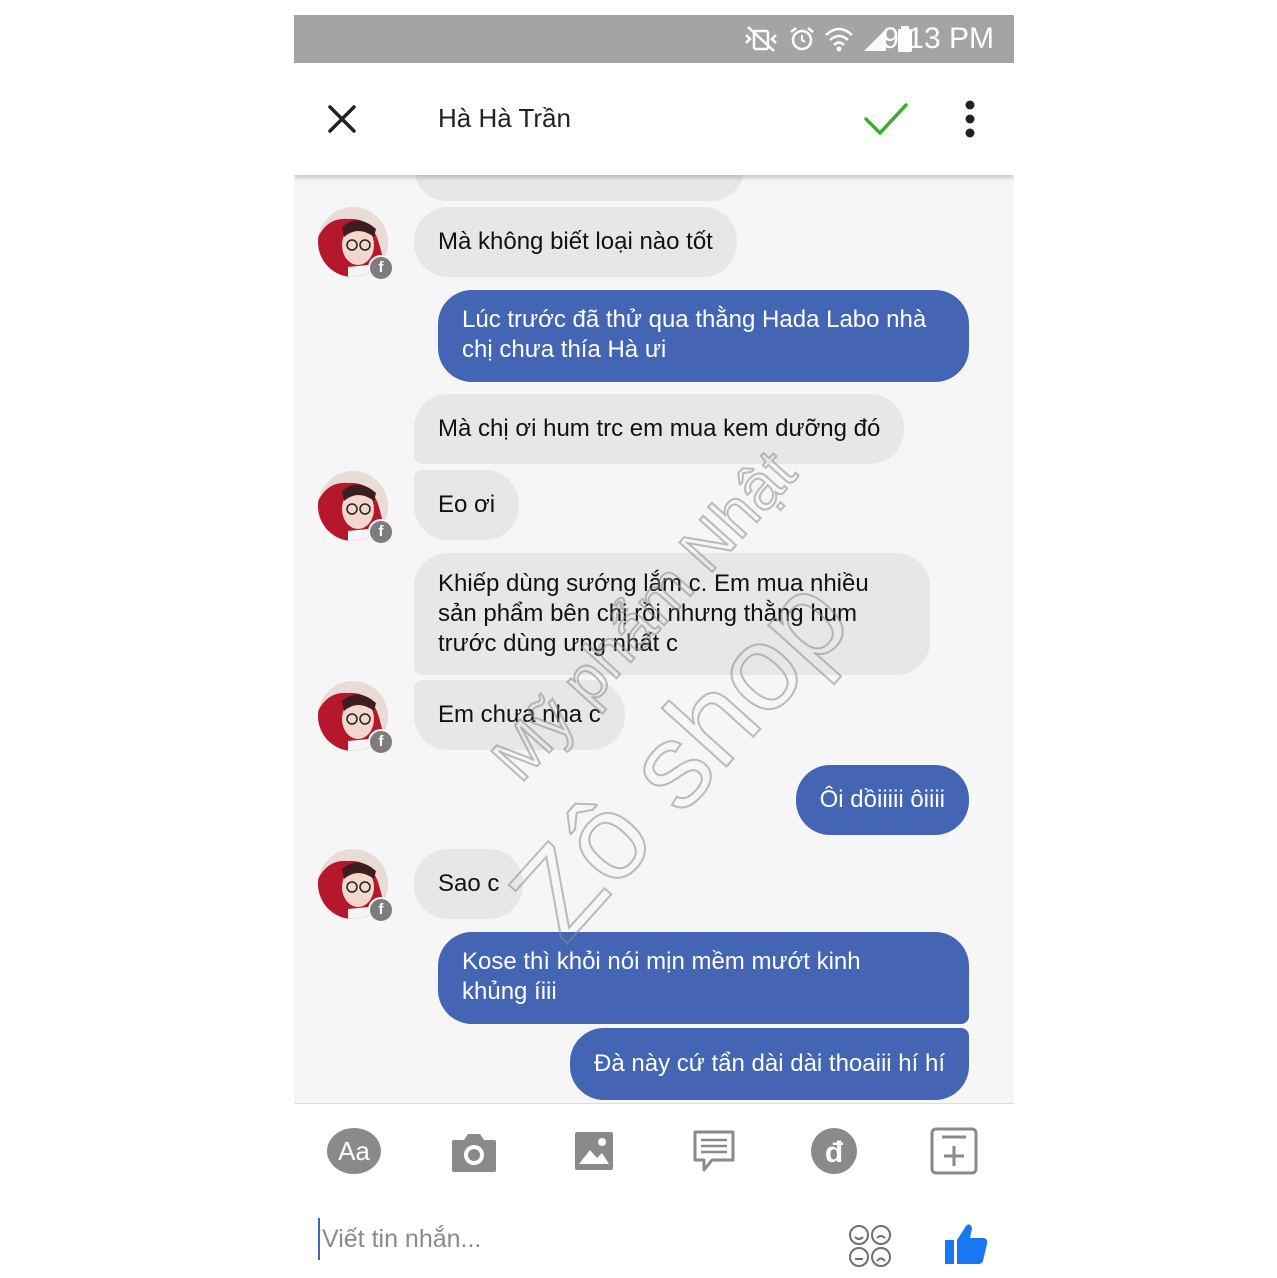  I want to click on message-bubble-incoming: Sao c, so click(469, 884).